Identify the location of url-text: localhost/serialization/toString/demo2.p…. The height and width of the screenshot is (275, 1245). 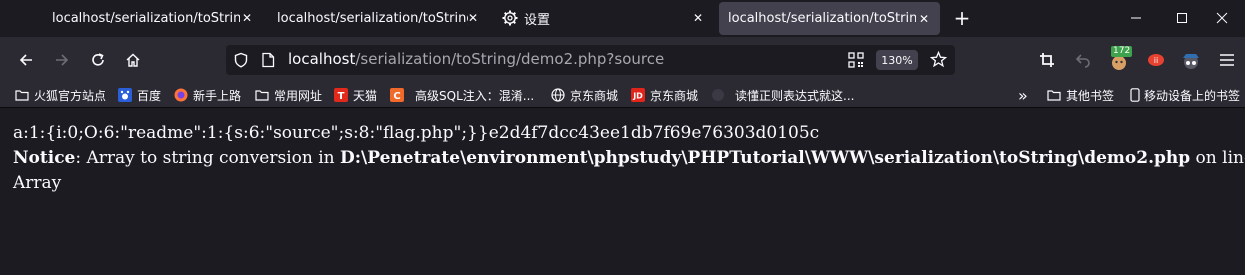
(476, 59).